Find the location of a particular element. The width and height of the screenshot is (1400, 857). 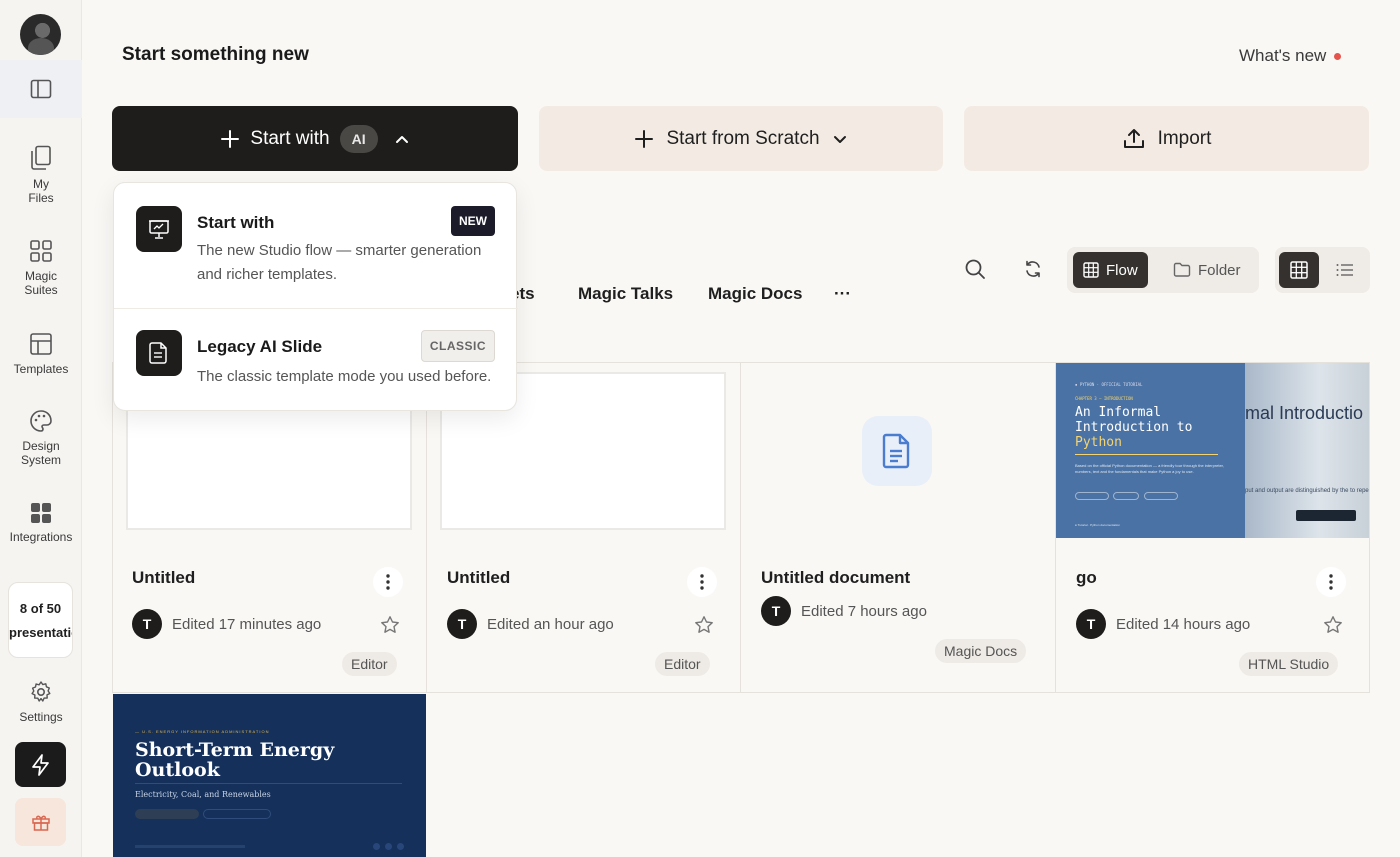

sidebar-item-label: Settings is located at coordinates (41, 717).